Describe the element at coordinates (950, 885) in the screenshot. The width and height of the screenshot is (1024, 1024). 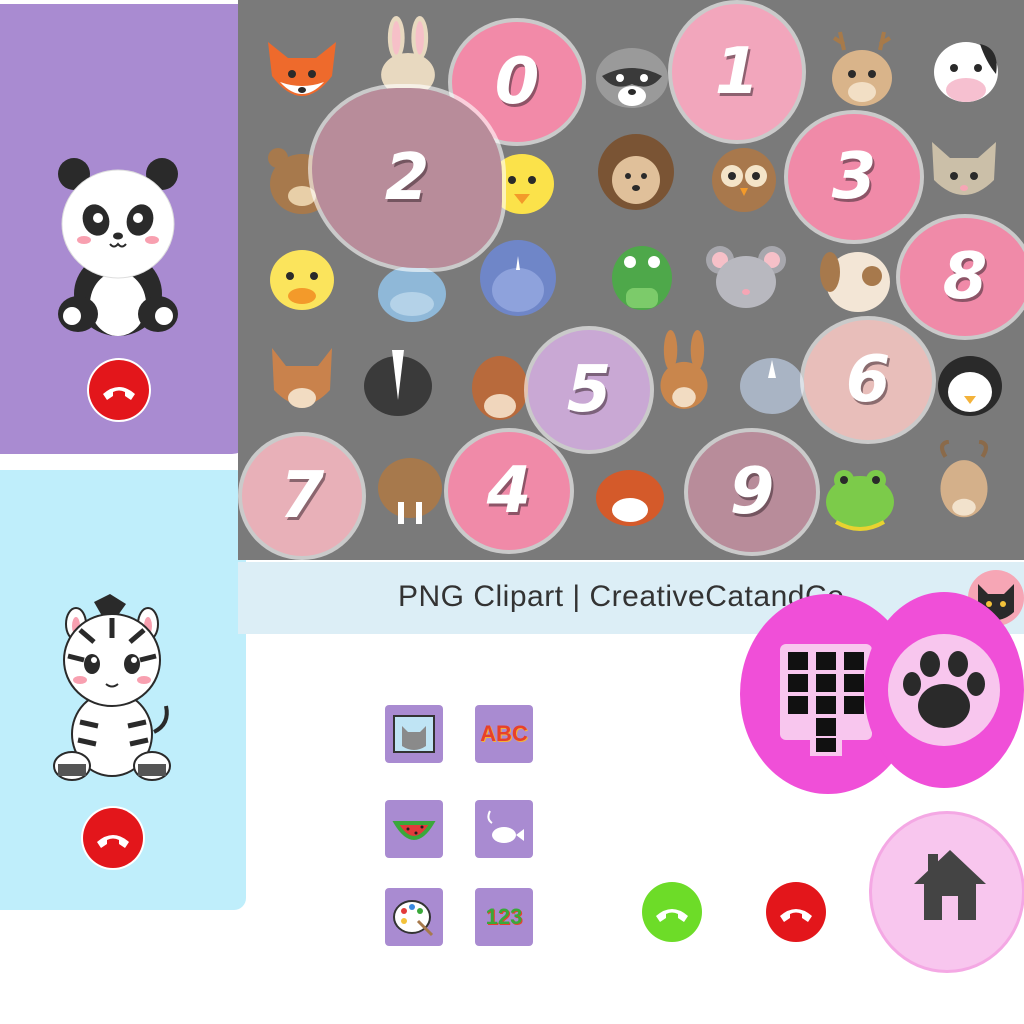
I see `home-icon` at that location.